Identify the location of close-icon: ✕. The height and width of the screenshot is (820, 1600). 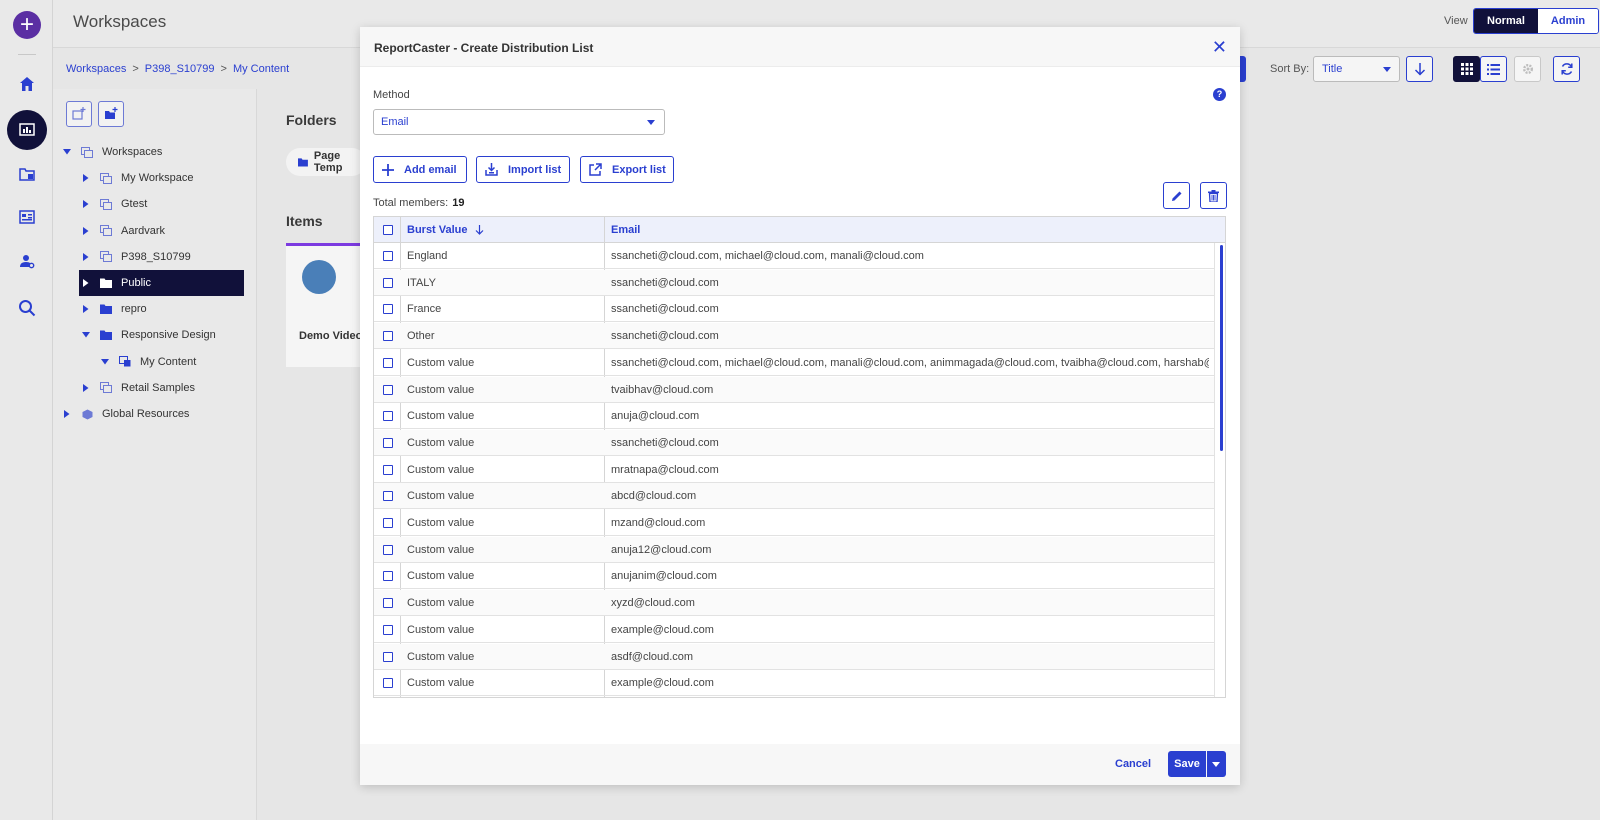
(1219, 47).